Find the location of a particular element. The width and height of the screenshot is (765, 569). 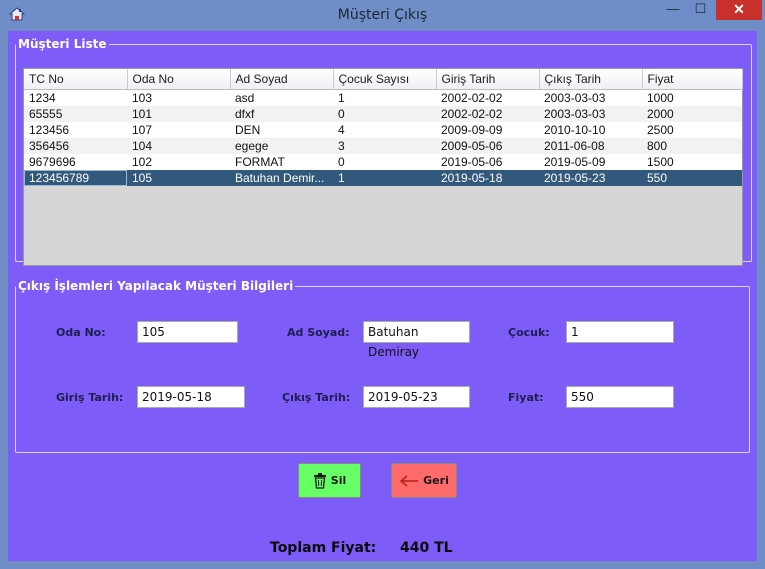

table-cell: 2019-05-23 is located at coordinates (590, 178).